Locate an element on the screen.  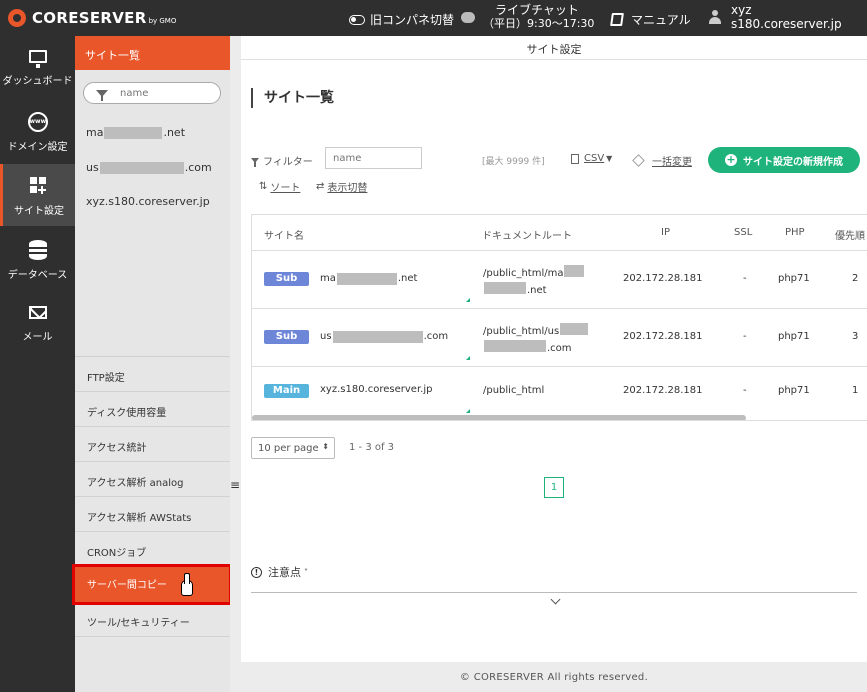
chat-hours: （平日）9:30～17:30 is located at coordinates (539, 23).